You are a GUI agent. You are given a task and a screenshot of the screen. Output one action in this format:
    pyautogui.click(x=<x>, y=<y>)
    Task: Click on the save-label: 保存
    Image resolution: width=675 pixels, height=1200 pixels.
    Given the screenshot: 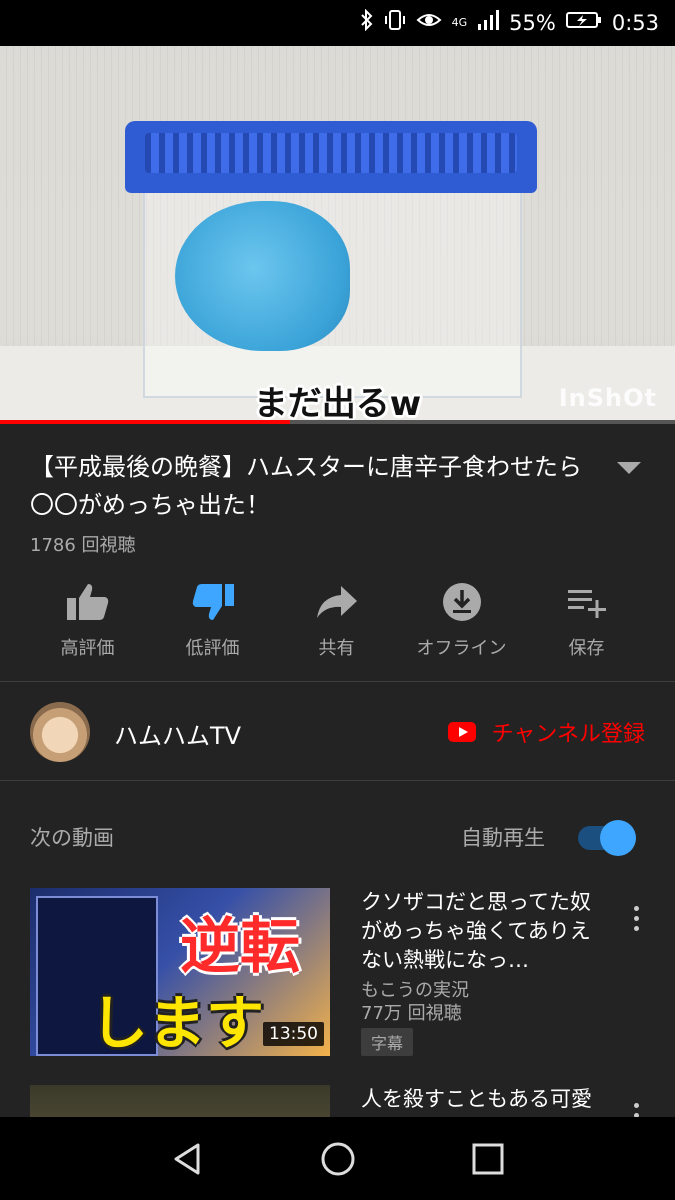 What is the action you would take?
    pyautogui.click(x=586, y=648)
    